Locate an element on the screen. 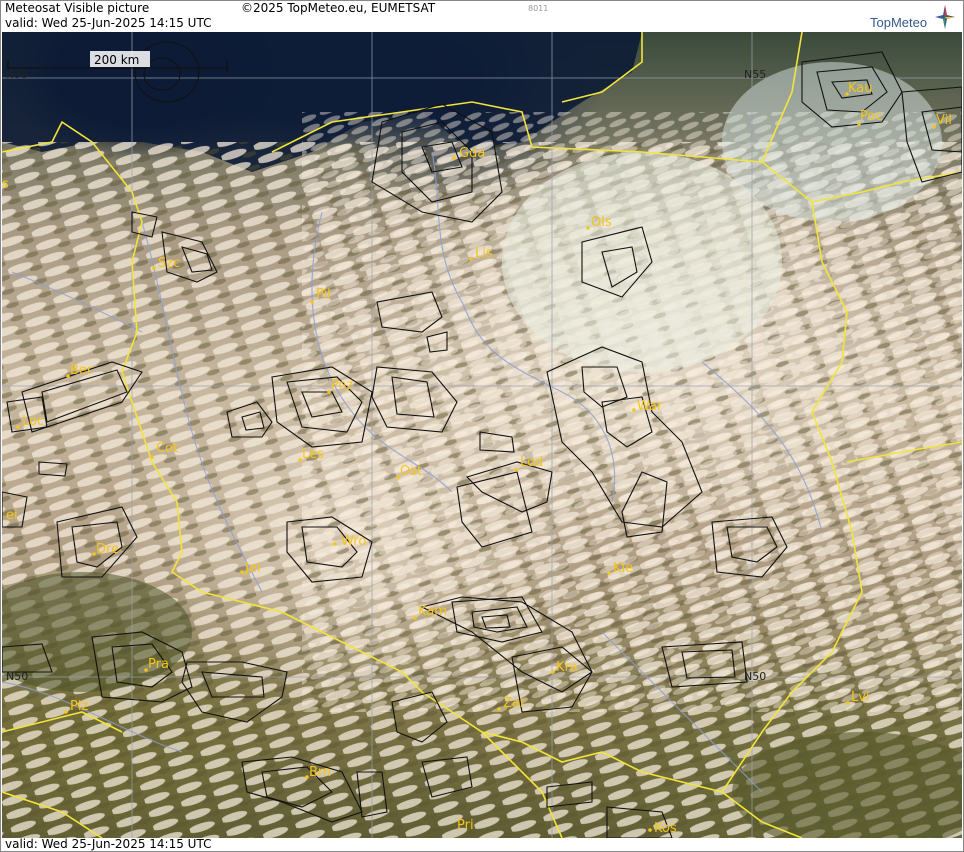  city-kau: Kau is located at coordinates (859, 88).